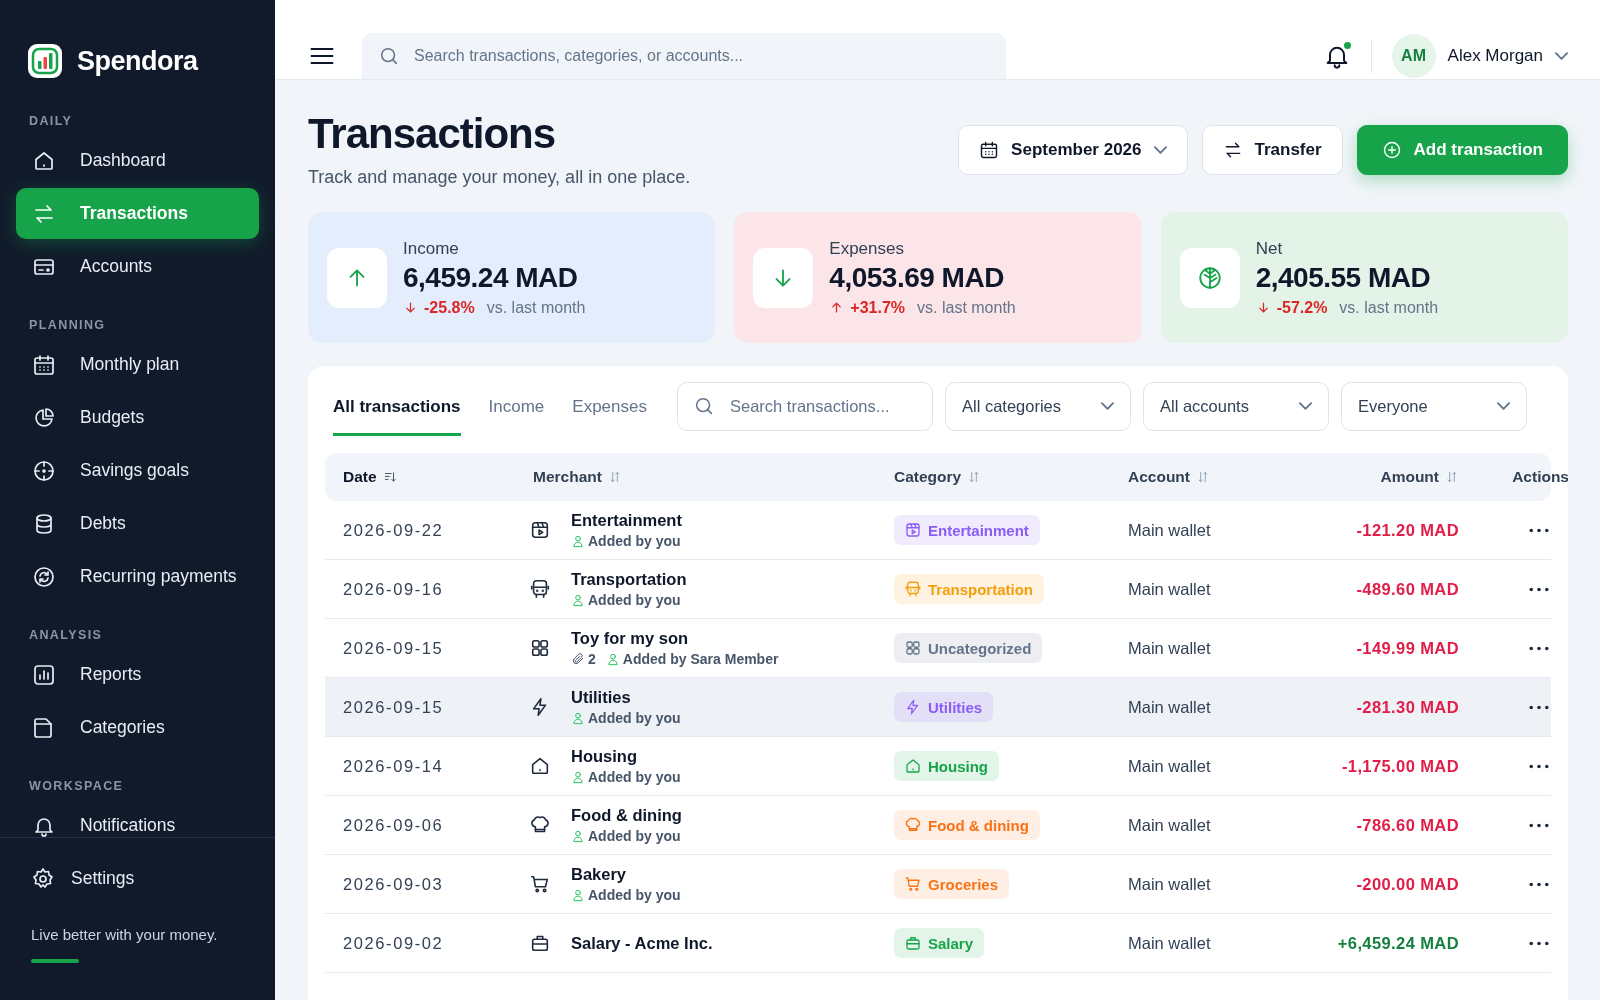 This screenshot has height=1000, width=1600. I want to click on section-label: ANALYSIS, so click(66, 635).